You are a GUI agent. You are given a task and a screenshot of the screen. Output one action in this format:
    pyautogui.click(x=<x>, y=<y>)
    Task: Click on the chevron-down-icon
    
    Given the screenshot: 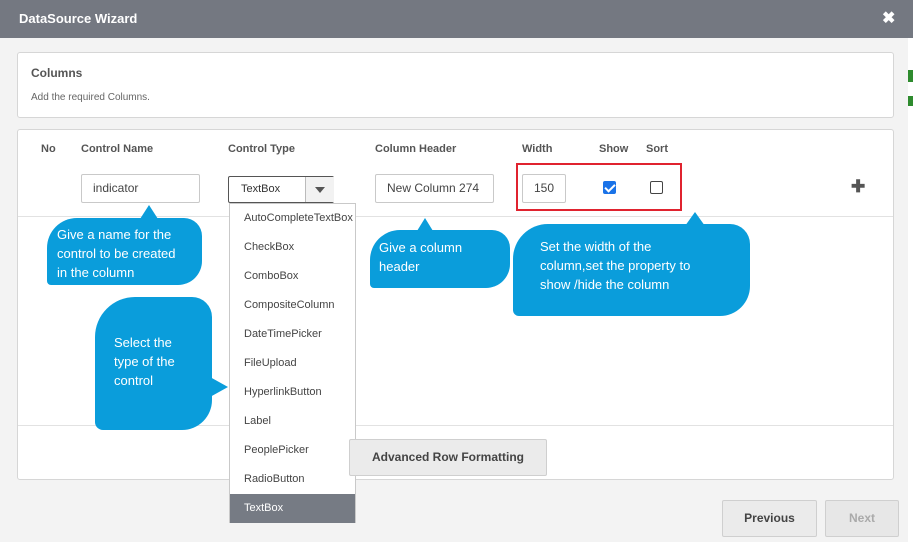 What is the action you would take?
    pyautogui.click(x=320, y=190)
    